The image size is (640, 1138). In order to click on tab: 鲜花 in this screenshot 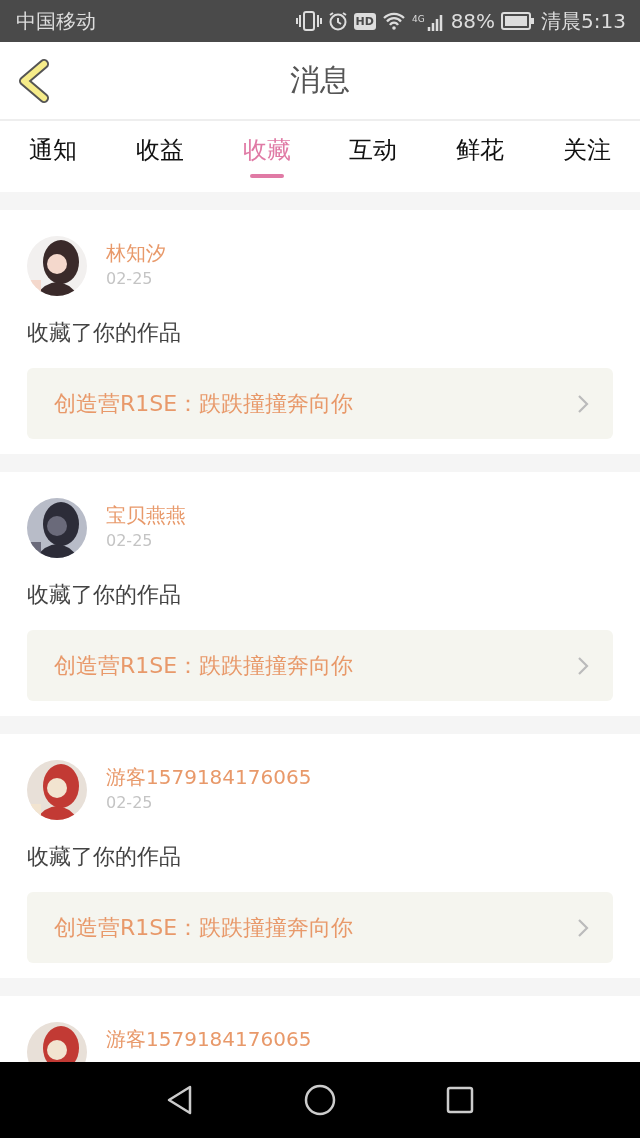, I will do `click(480, 156)`.